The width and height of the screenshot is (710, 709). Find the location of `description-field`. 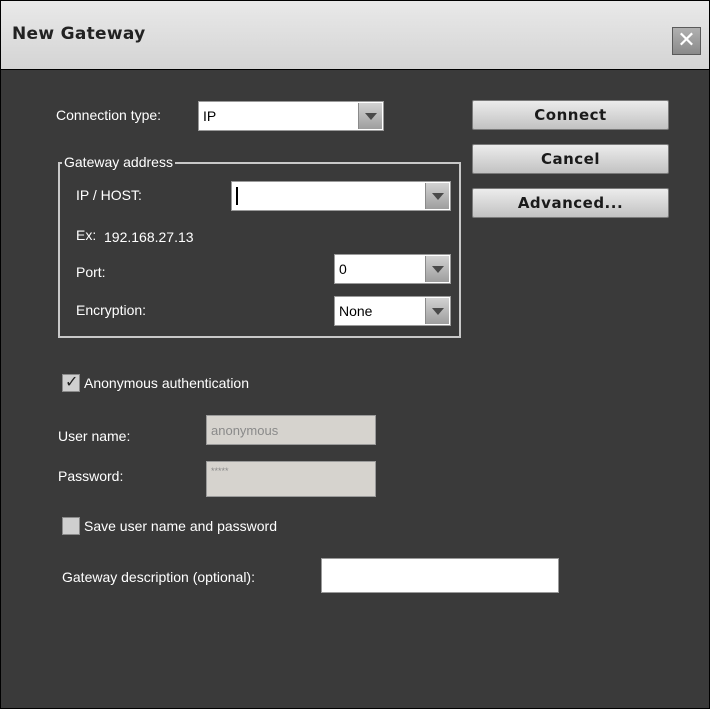

description-field is located at coordinates (440, 575).